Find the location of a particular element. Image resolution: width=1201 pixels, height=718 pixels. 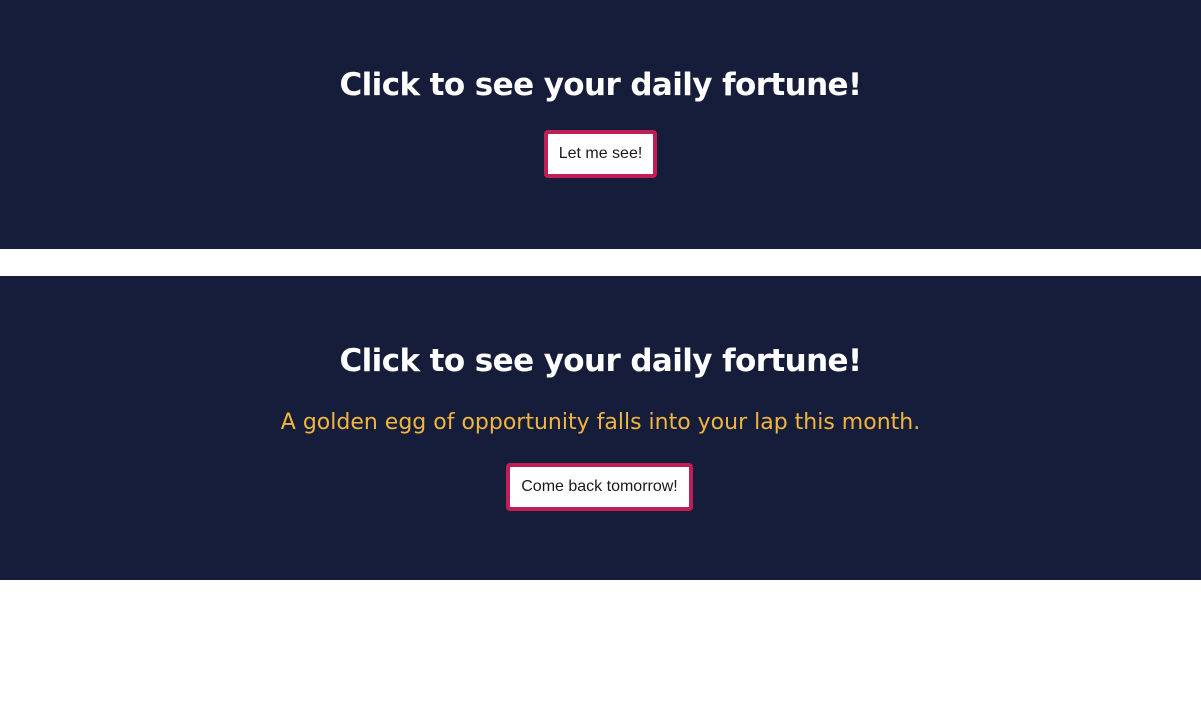

come-back-tomorrow-button: Come back tomorrow! is located at coordinates (599, 487).